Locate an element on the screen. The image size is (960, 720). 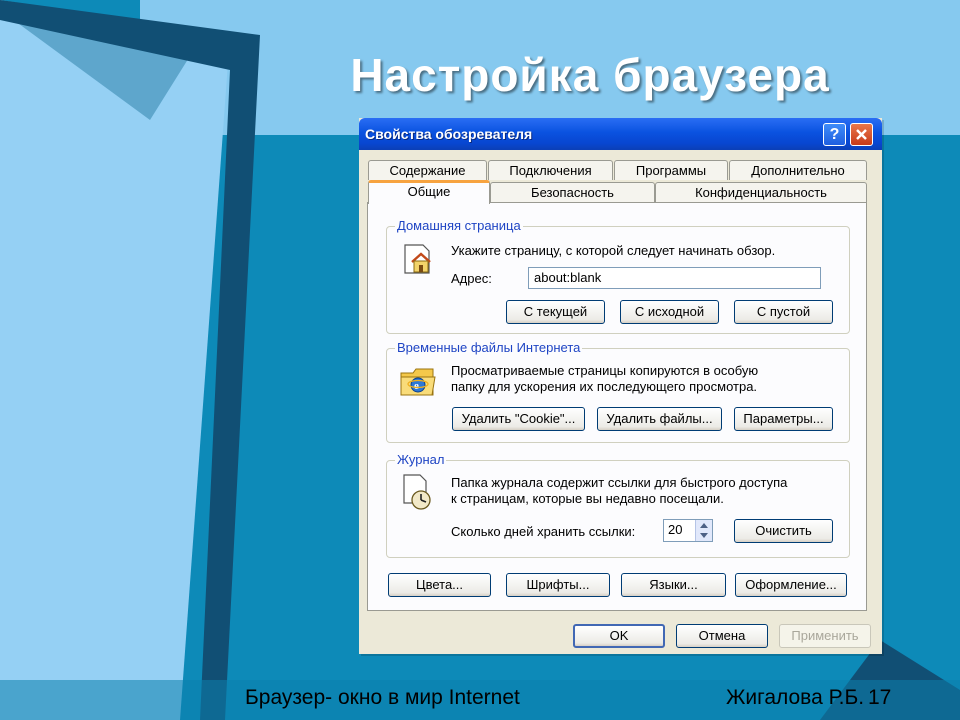
tab-general: Общие is located at coordinates (429, 192).